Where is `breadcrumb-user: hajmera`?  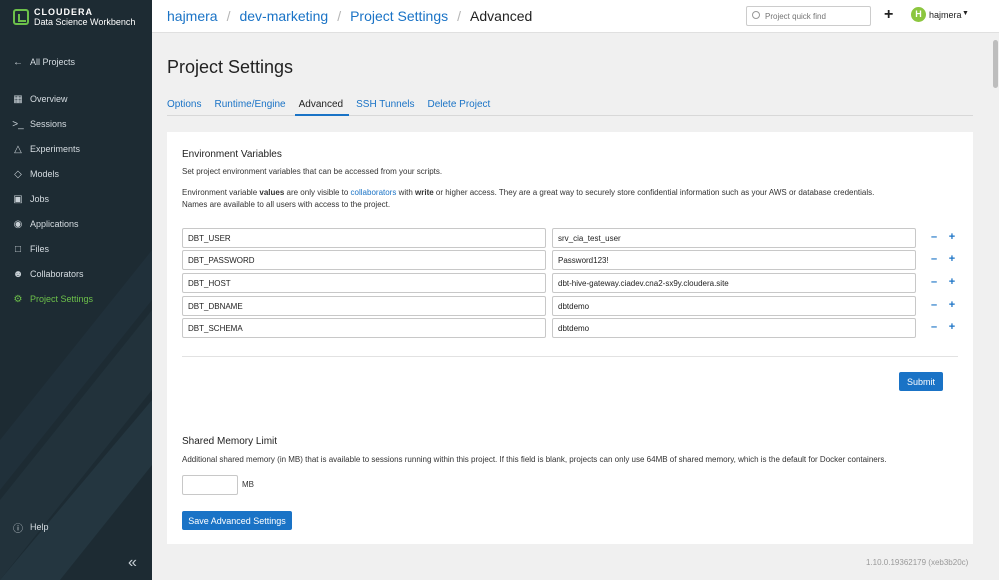 breadcrumb-user: hajmera is located at coordinates (192, 16).